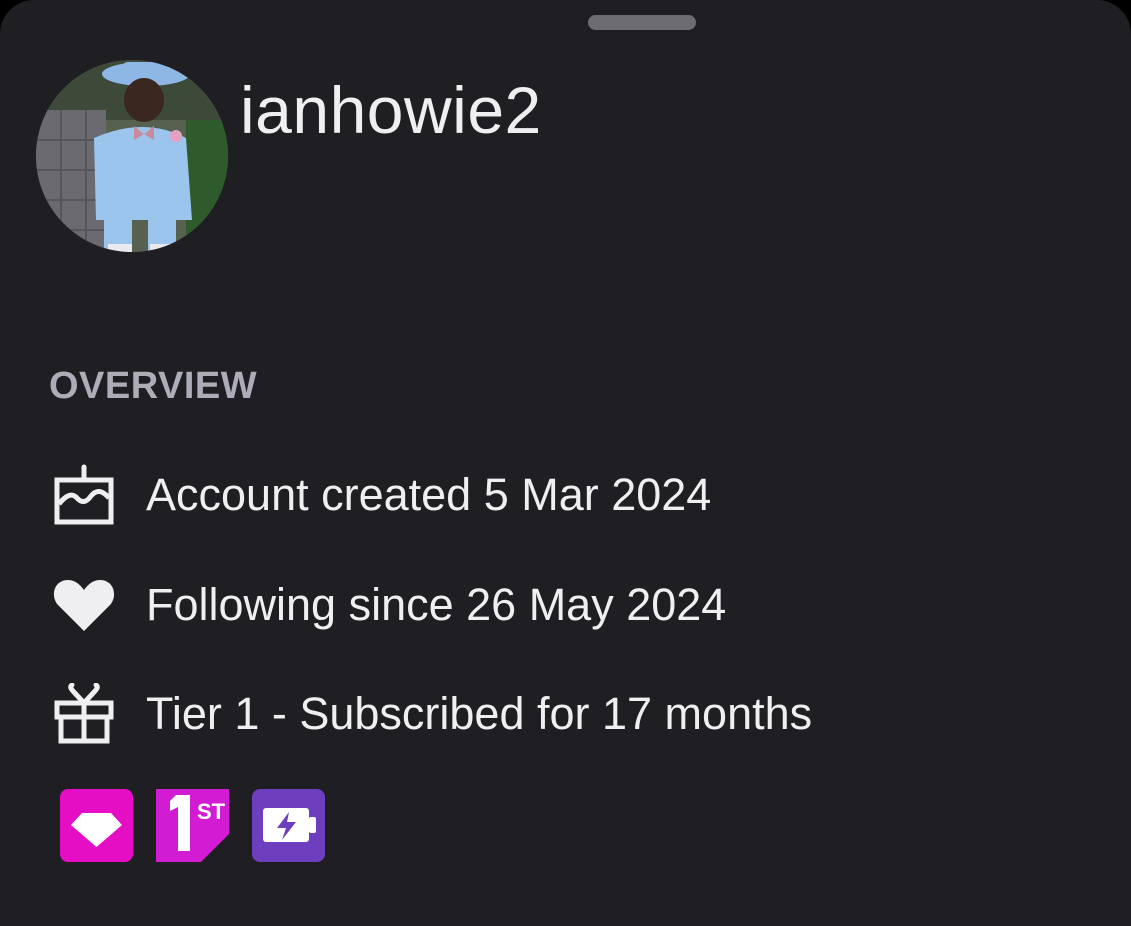 This screenshot has width=1131, height=926. Describe the element at coordinates (84, 714) in the screenshot. I see `gift-icon` at that location.